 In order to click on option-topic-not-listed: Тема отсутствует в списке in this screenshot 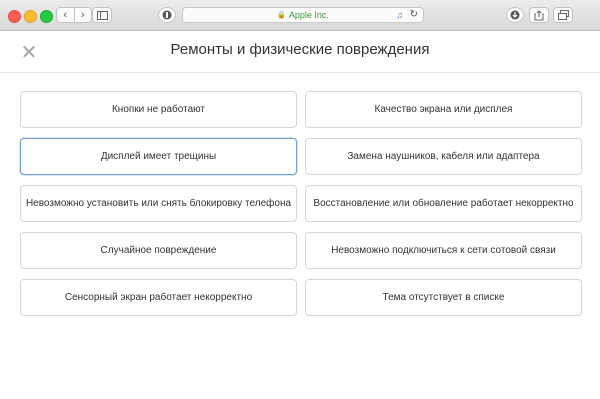, I will do `click(443, 297)`.